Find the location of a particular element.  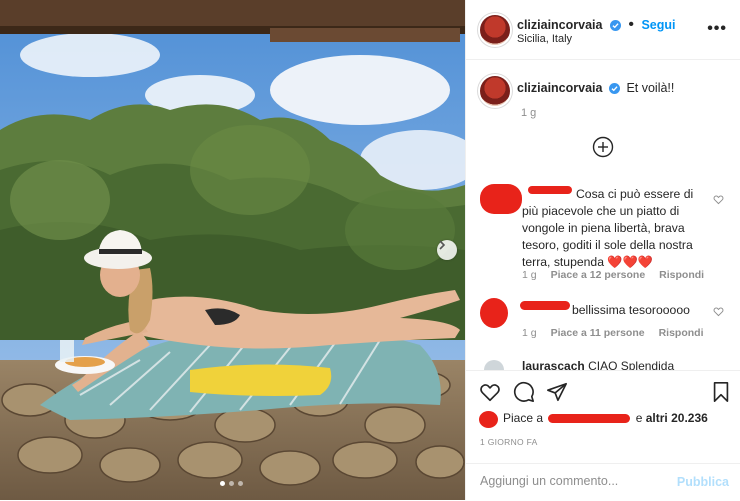

add-comment-row: Pubblica is located at coordinates (603, 482).